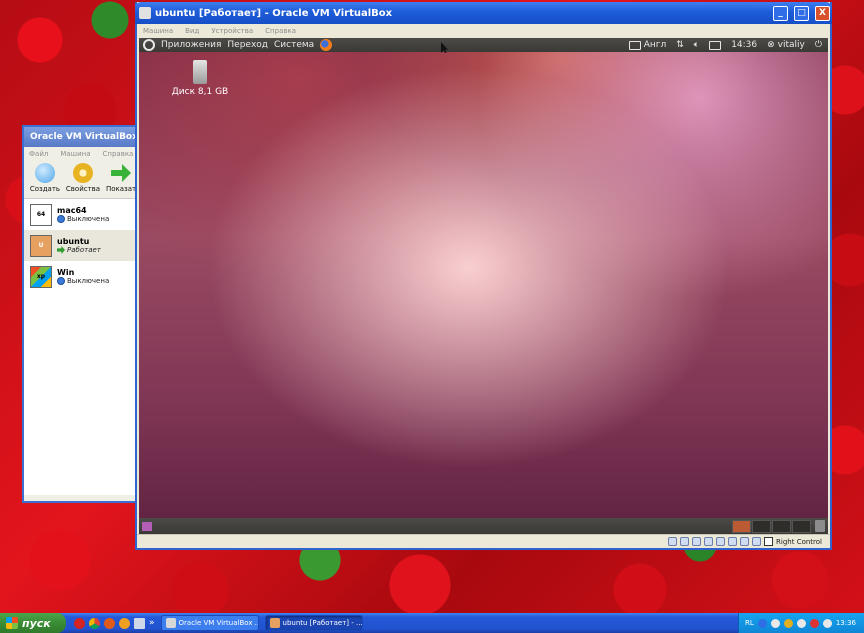  What do you see at coordinates (696, 45) in the screenshot?
I see `volume-icon: 🔈︎` at bounding box center [696, 45].